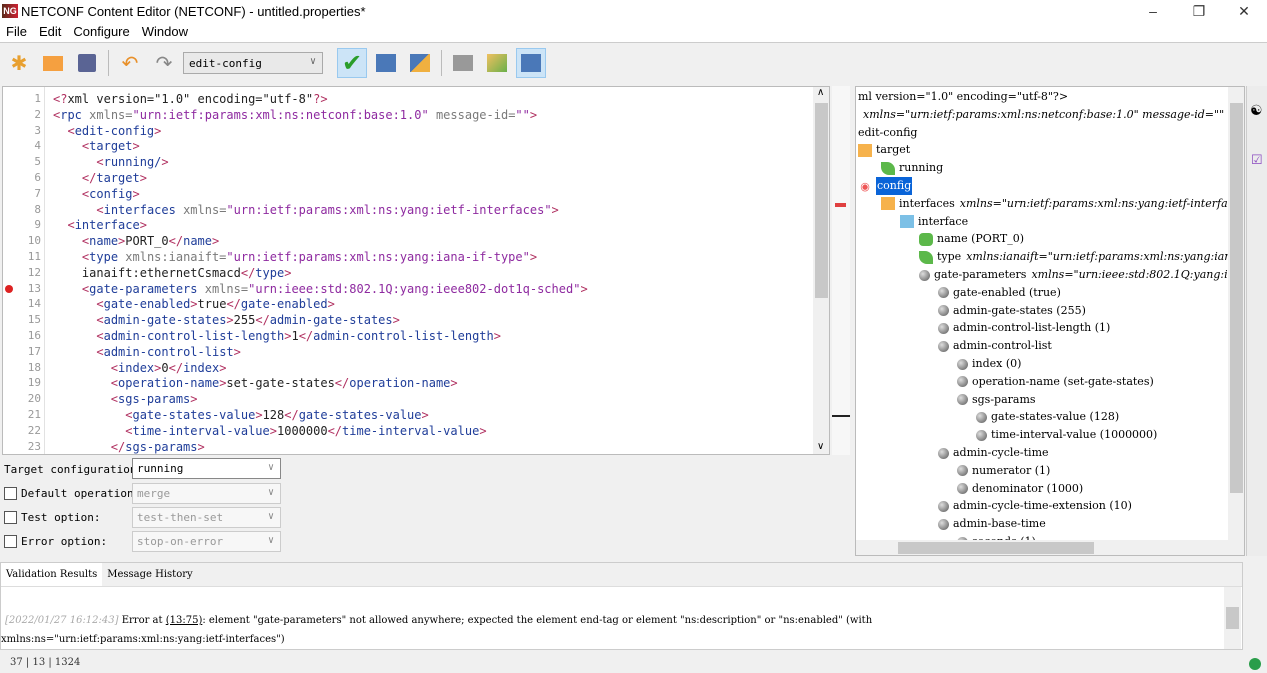  Describe the element at coordinates (885, 186) in the screenshot. I see `tree-node: ◉ config` at that location.